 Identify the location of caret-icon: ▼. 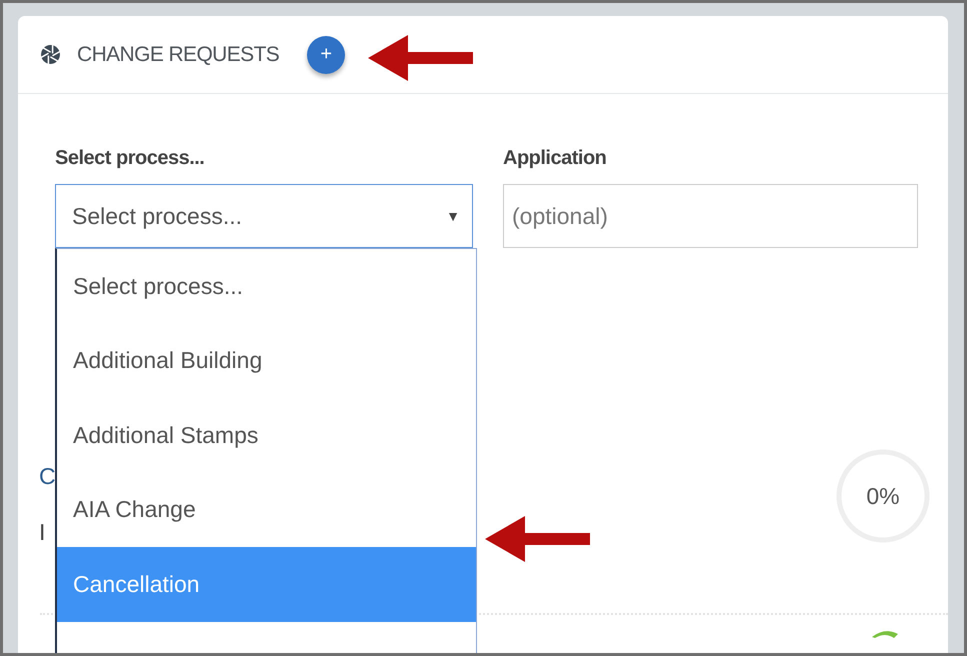
(453, 216).